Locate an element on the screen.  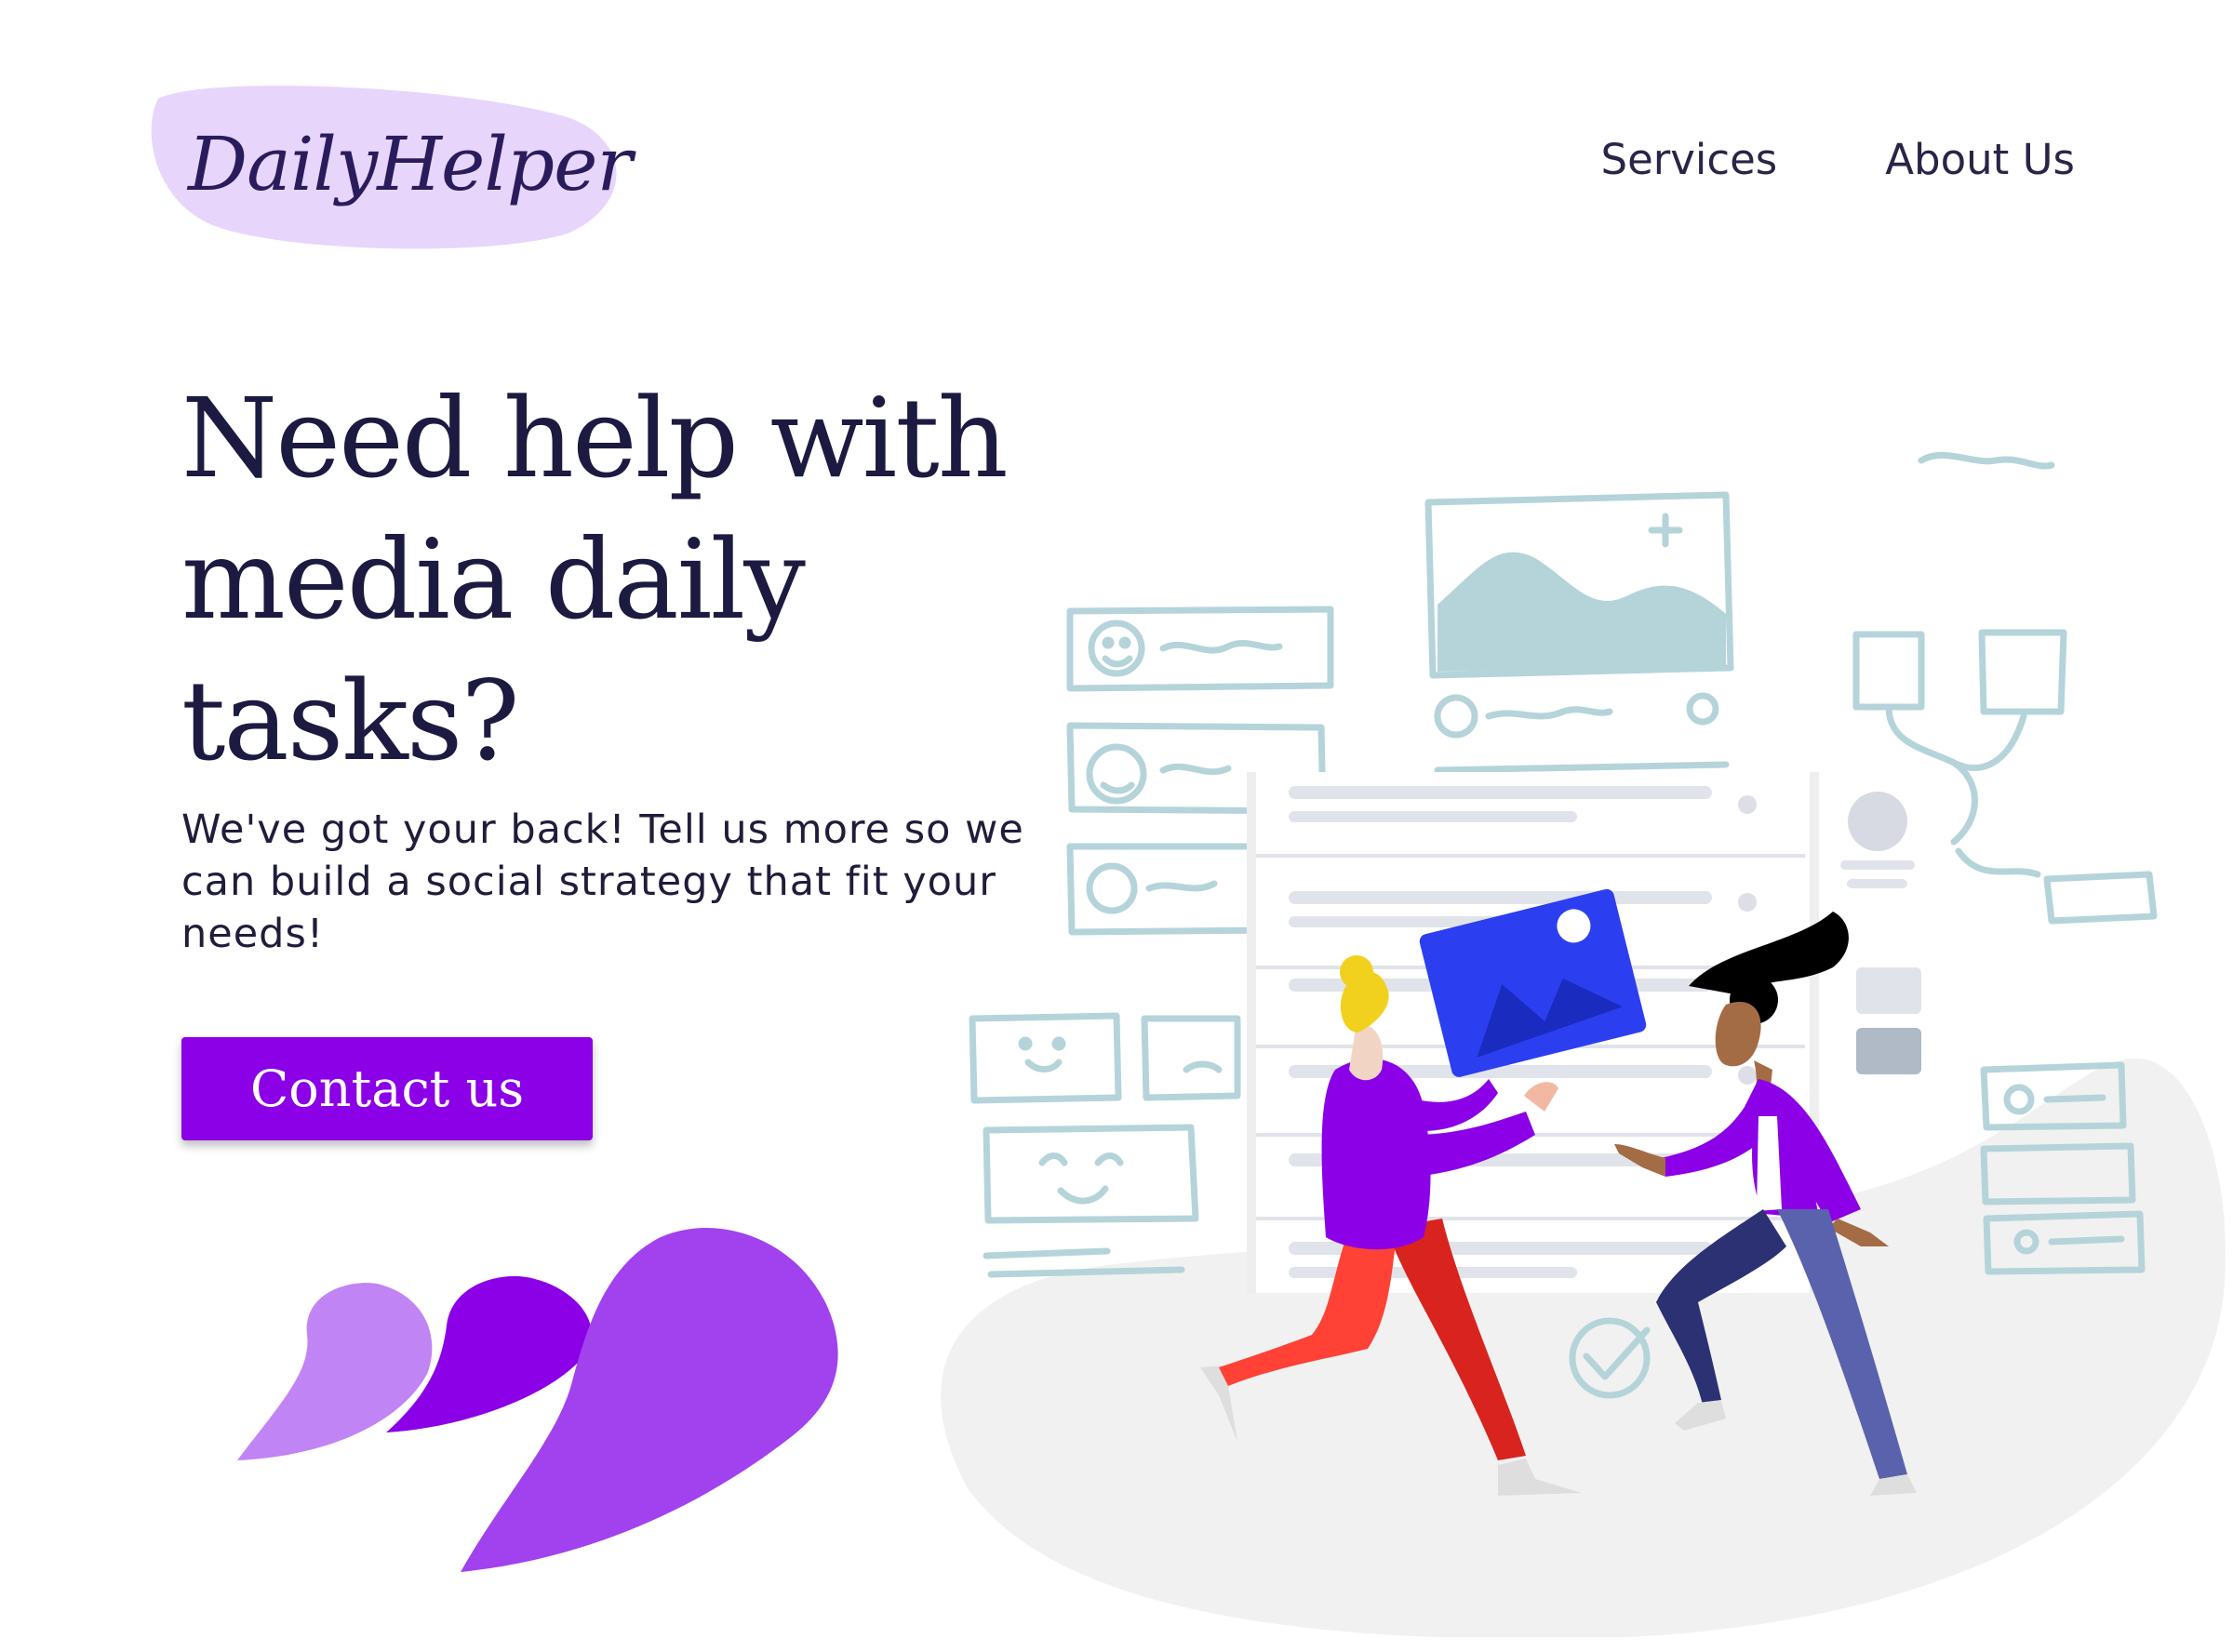
nav-link-about: About Us is located at coordinates (1980, 159).